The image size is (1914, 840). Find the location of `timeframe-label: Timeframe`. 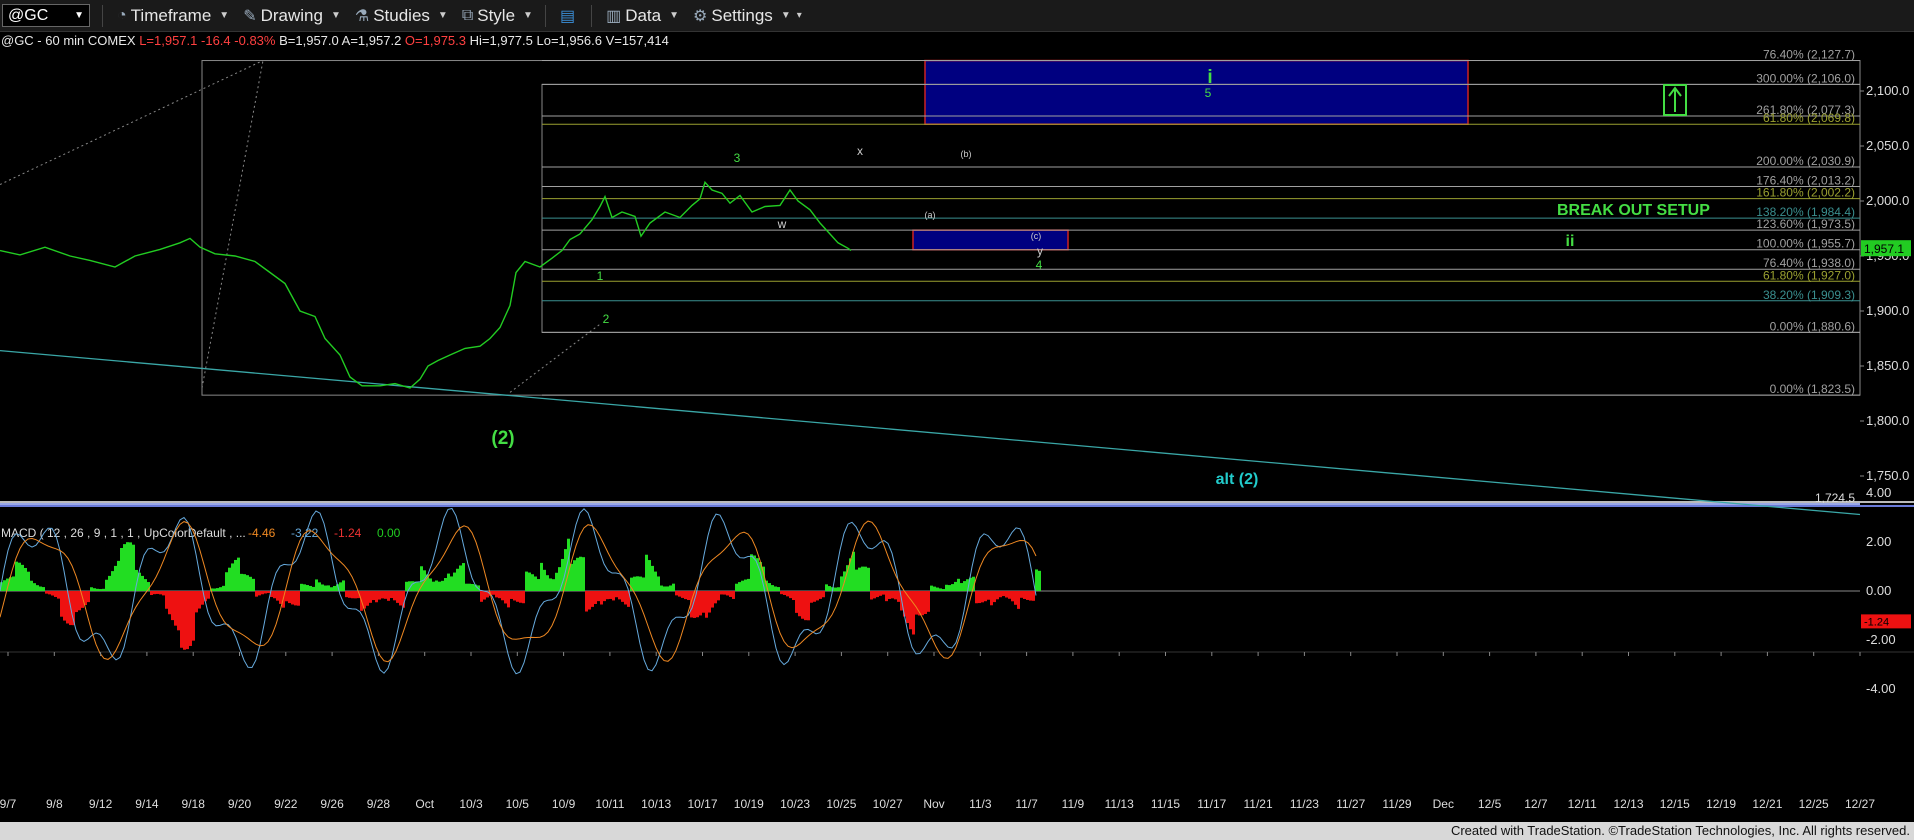

timeframe-label: Timeframe is located at coordinates (171, 15).